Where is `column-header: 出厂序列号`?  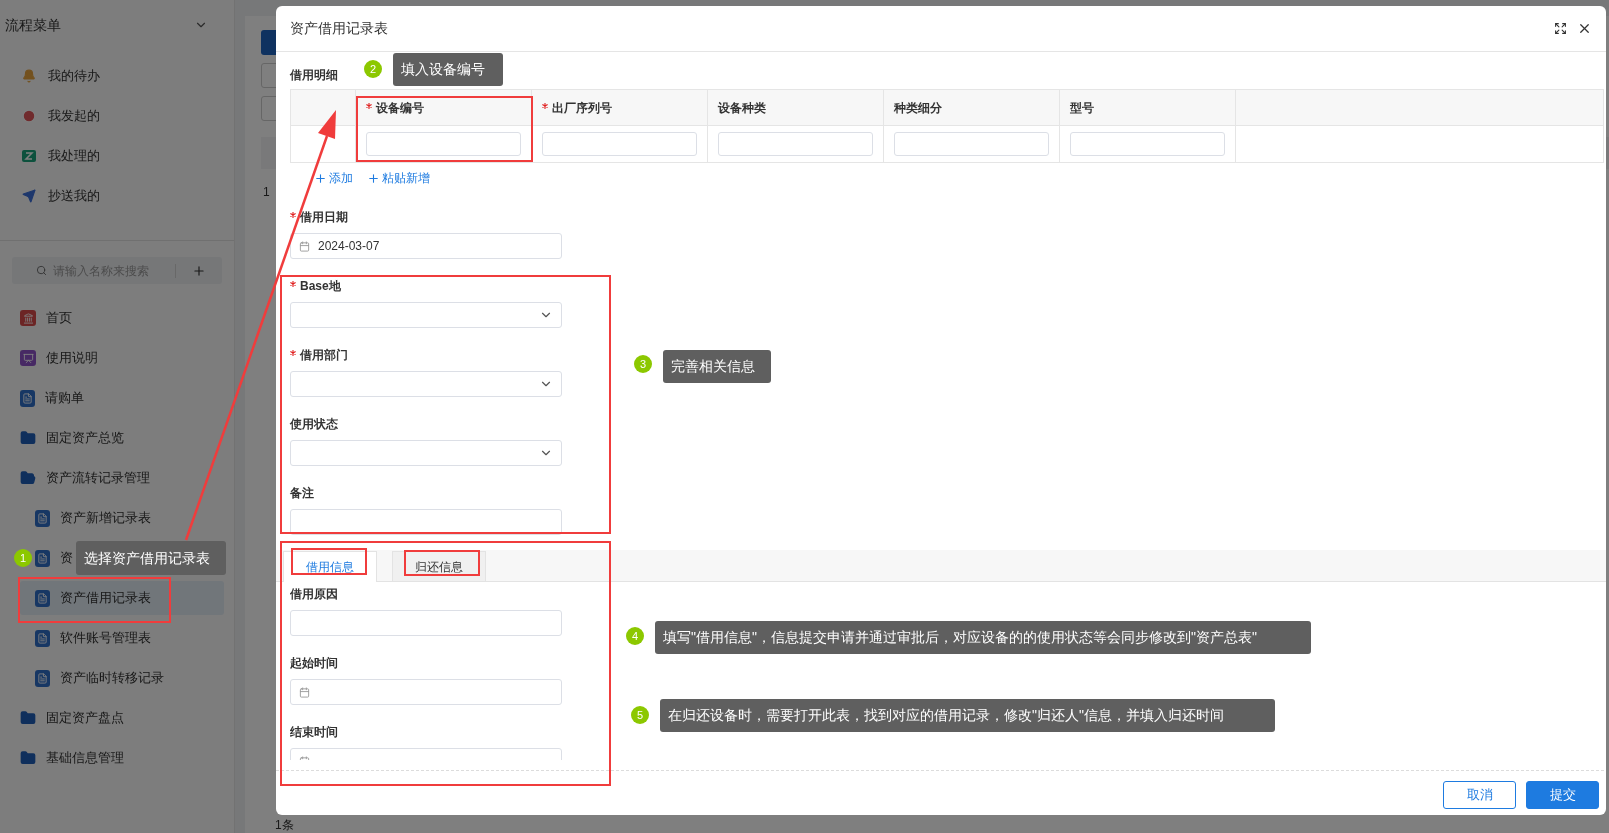
column-header: 出厂序列号 is located at coordinates (620, 107).